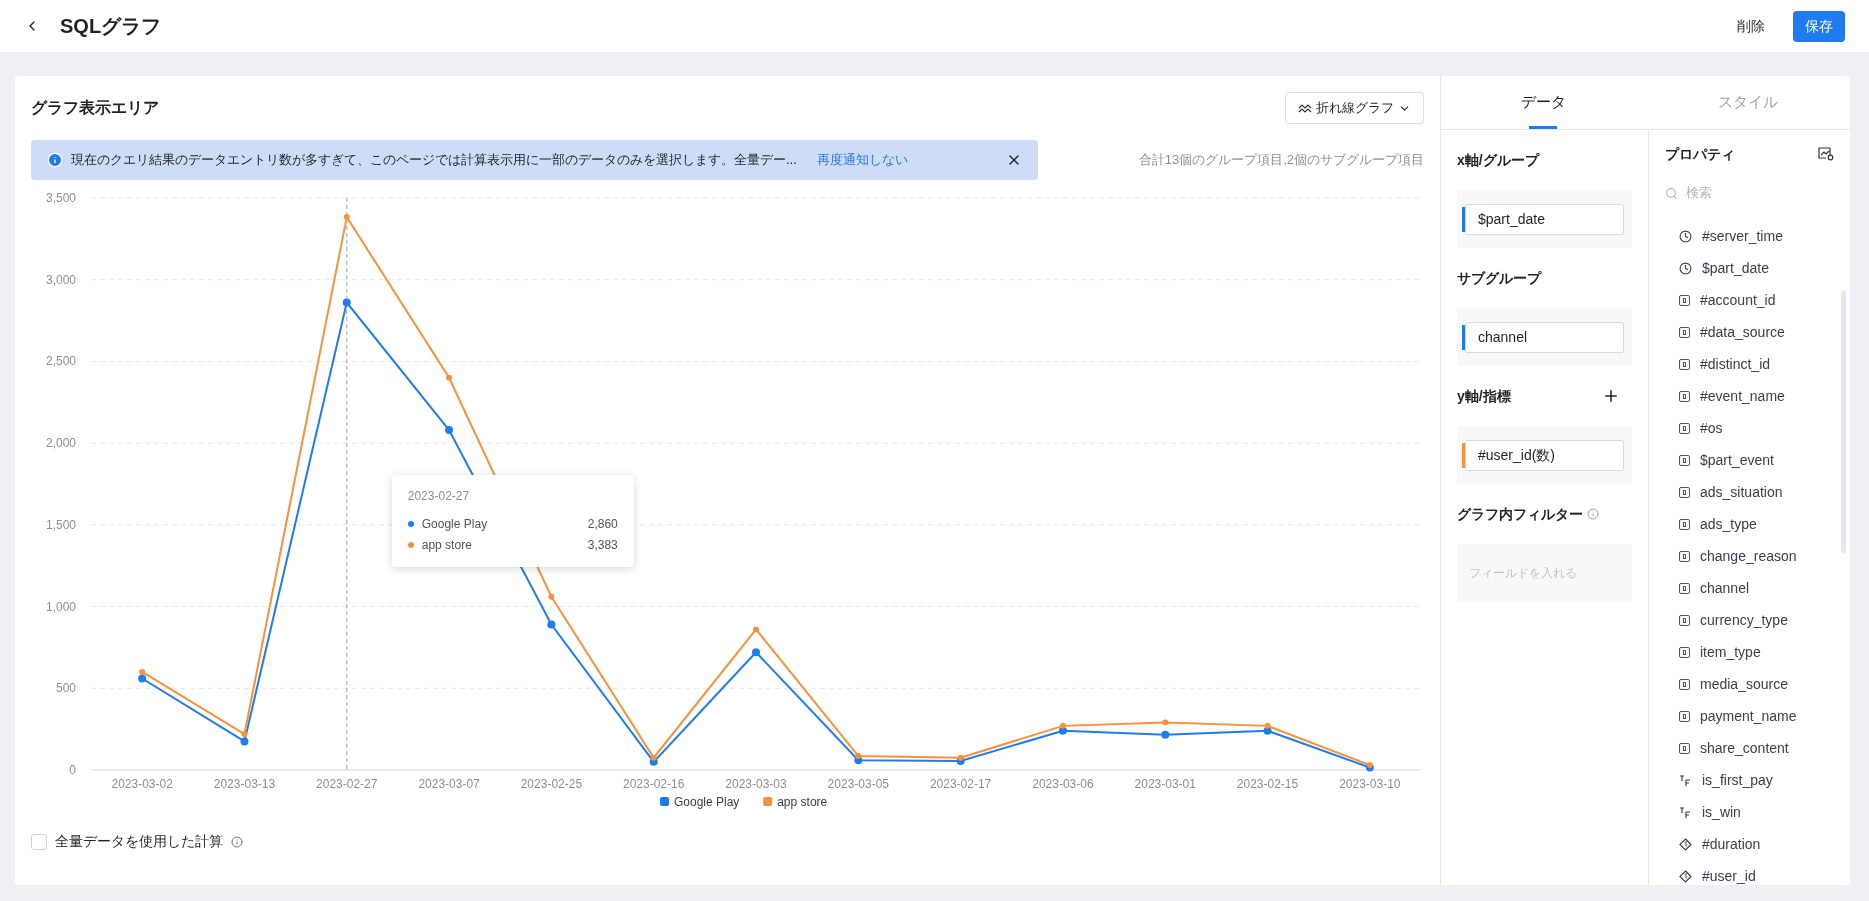  Describe the element at coordinates (1543, 102) in the screenshot. I see `tab: データ` at that location.